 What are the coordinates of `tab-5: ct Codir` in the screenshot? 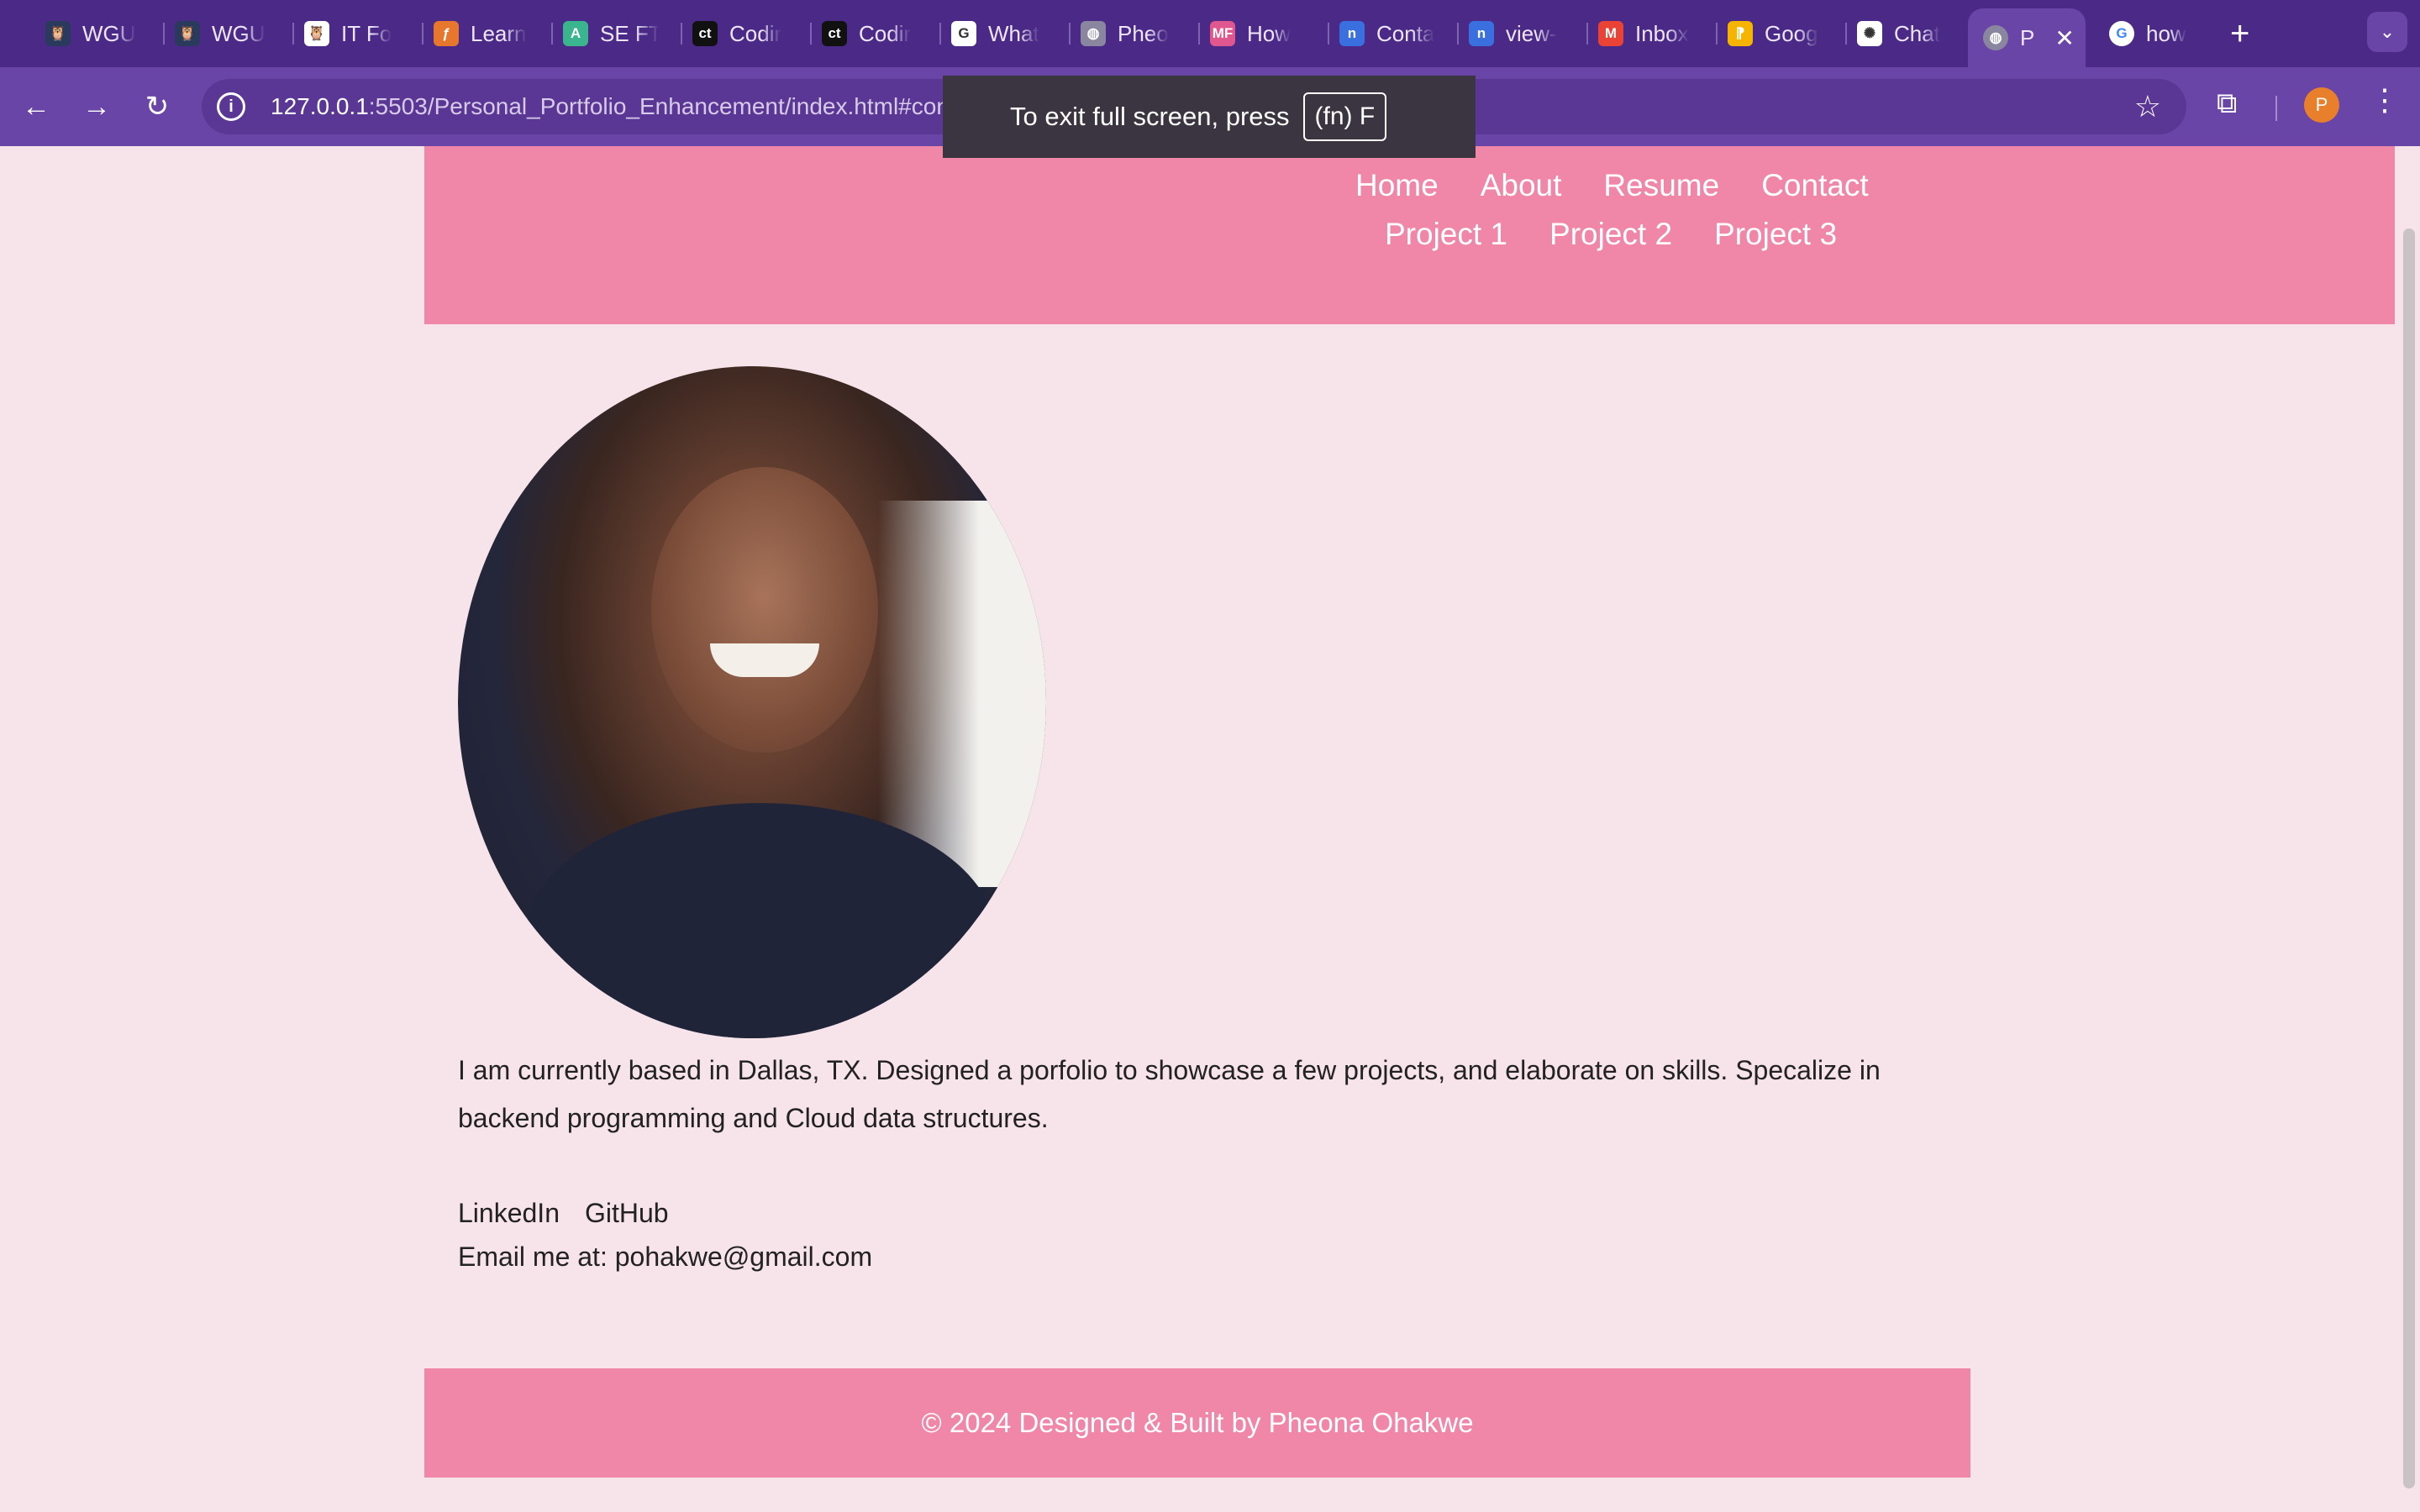 It's located at (747, 33).